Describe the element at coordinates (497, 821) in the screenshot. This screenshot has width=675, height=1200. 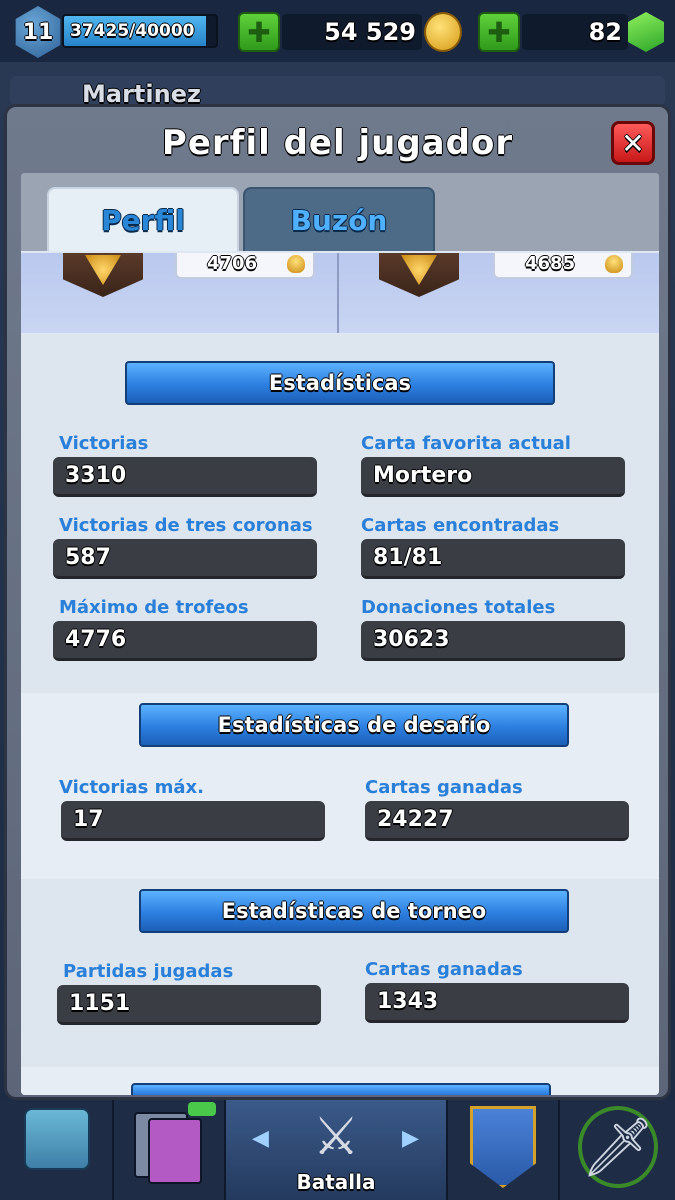
I see `stat-value: 24227` at that location.